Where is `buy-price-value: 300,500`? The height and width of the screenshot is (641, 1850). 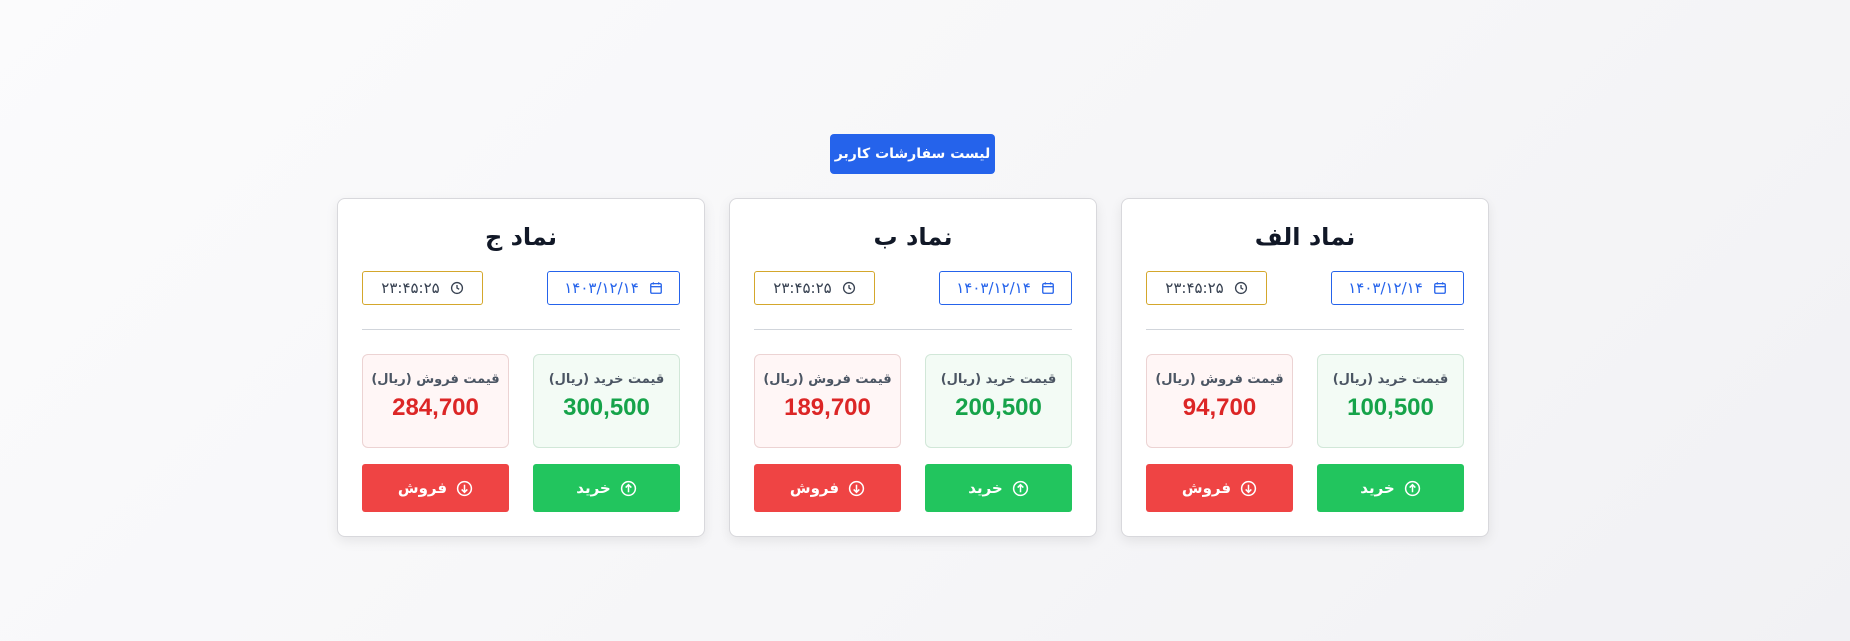
buy-price-value: 300,500 is located at coordinates (606, 407).